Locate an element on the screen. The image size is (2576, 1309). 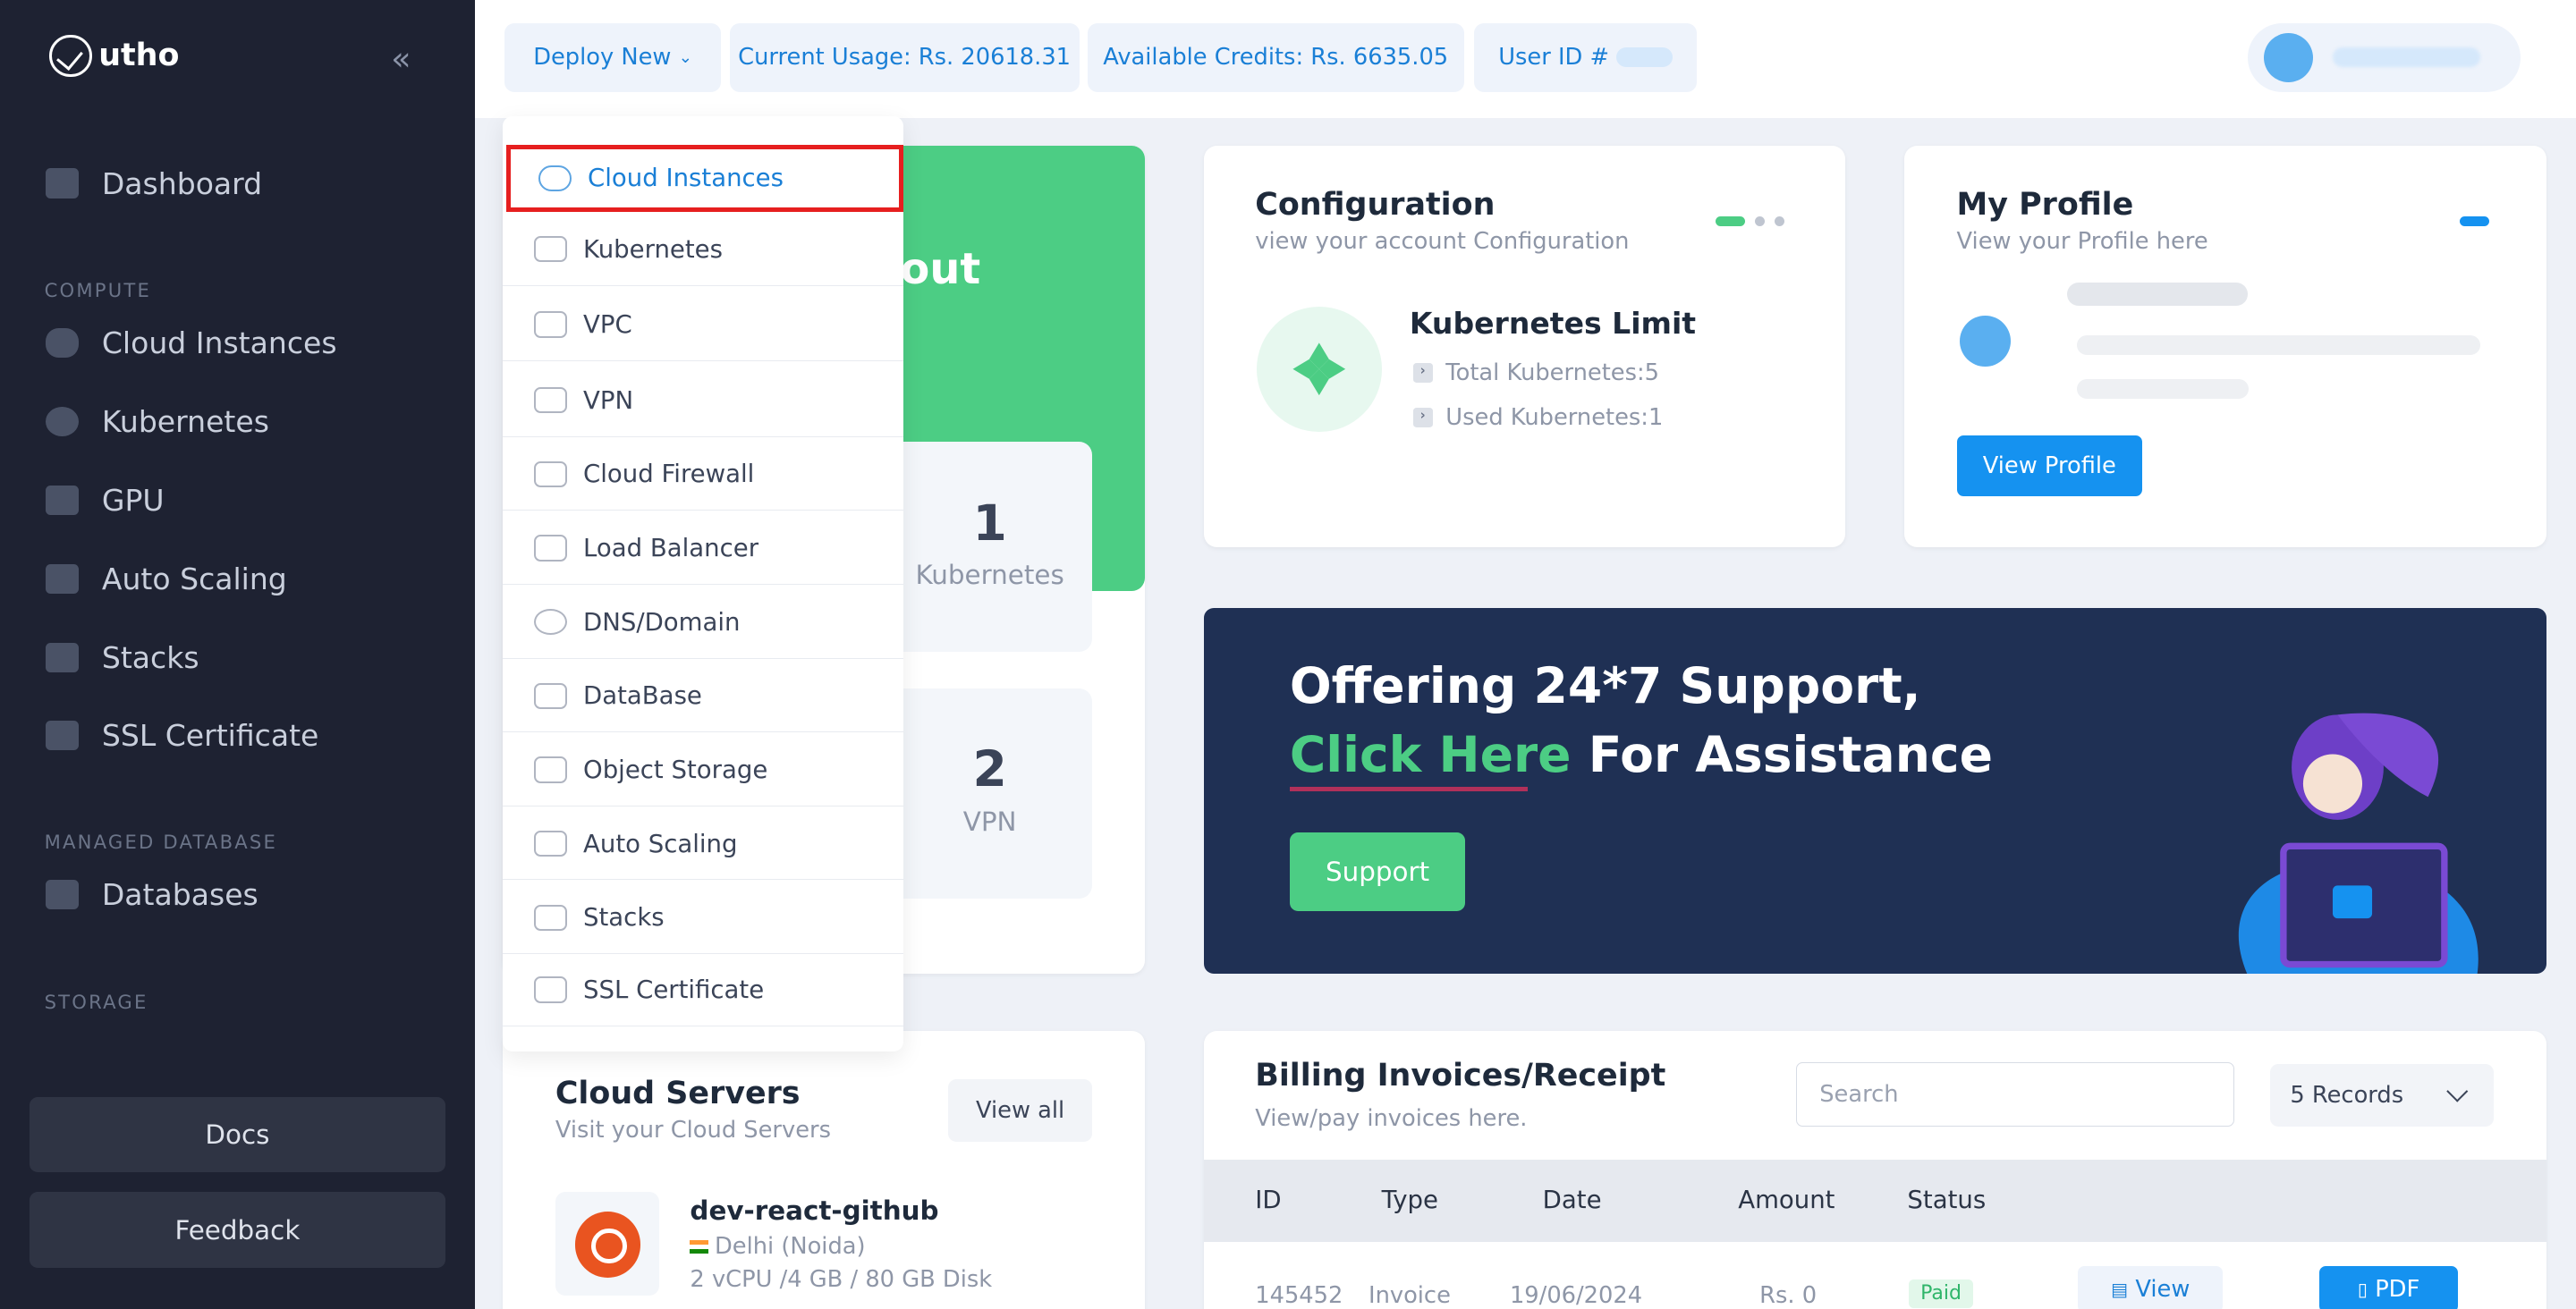
menu-item-cloud-firewall: Cloud Firewall is located at coordinates (703, 474).